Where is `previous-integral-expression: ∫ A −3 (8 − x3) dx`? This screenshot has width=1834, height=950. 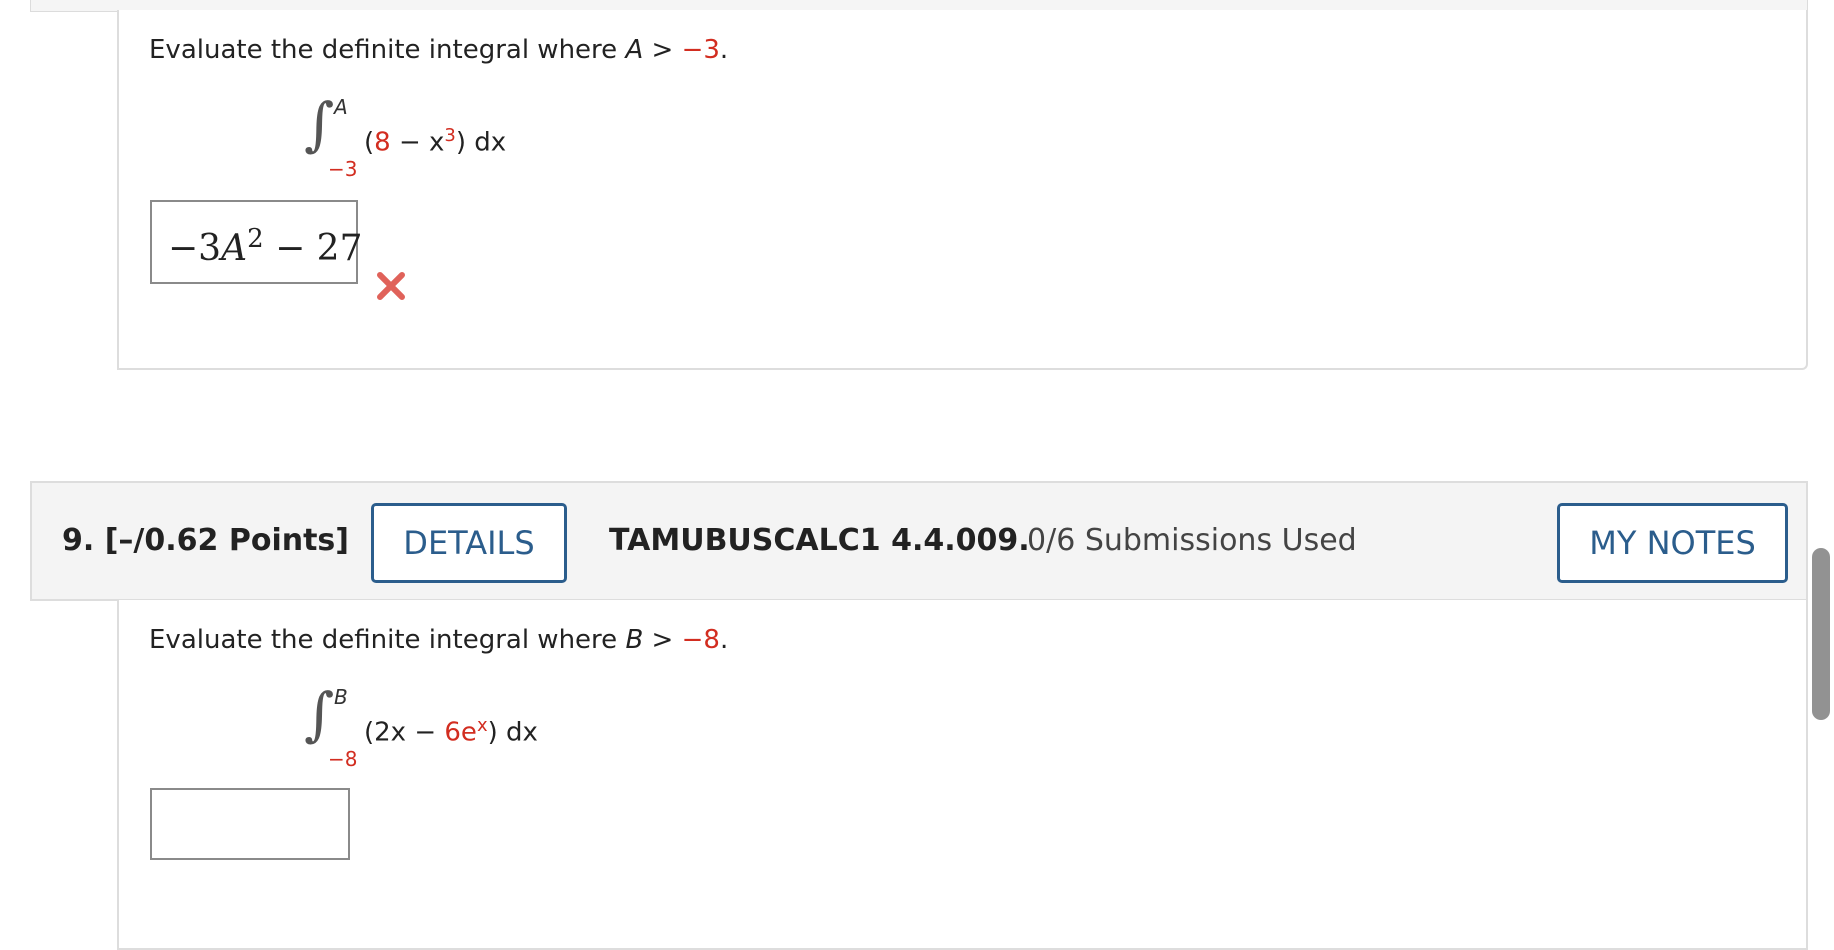
previous-integral-expression: ∫ A −3 (8 − x3) dx is located at coordinates (434, 142).